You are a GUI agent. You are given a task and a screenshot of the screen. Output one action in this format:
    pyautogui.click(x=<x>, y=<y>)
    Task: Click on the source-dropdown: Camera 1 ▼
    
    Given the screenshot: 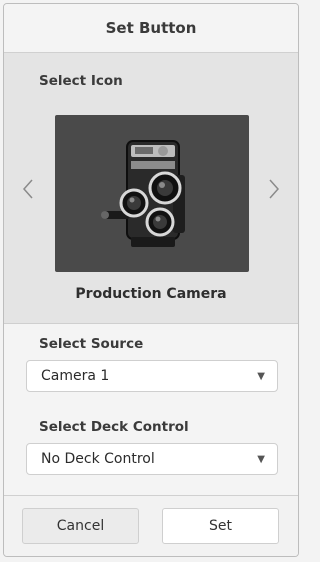 What is the action you would take?
    pyautogui.click(x=152, y=376)
    